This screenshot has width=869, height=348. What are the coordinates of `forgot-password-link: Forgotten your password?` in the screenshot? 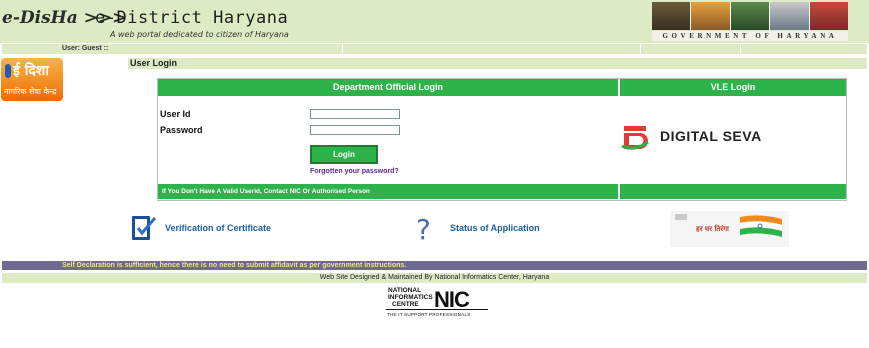 It's located at (354, 171).